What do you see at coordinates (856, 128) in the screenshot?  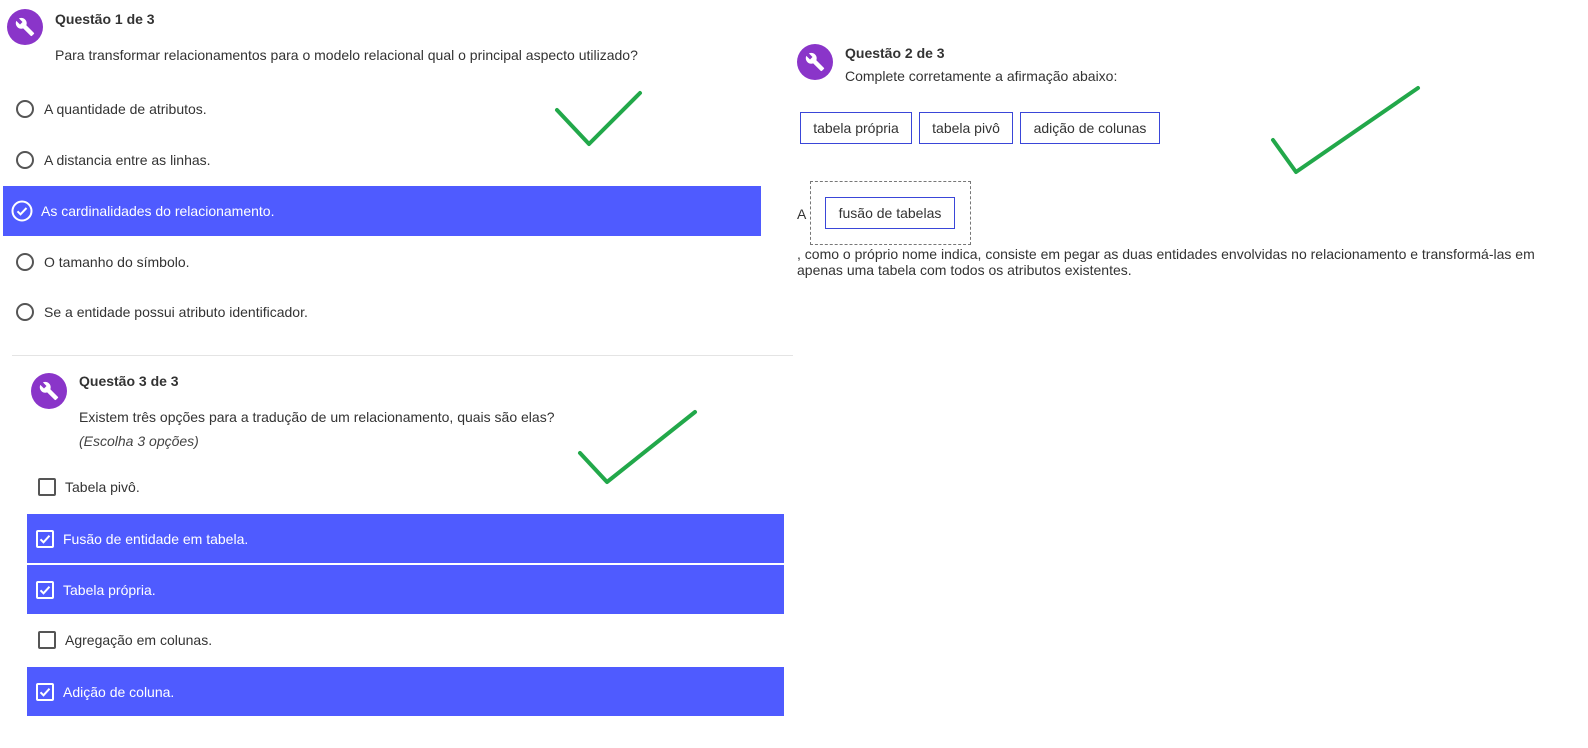 I see `chip-tabela-propria: tabela própria` at bounding box center [856, 128].